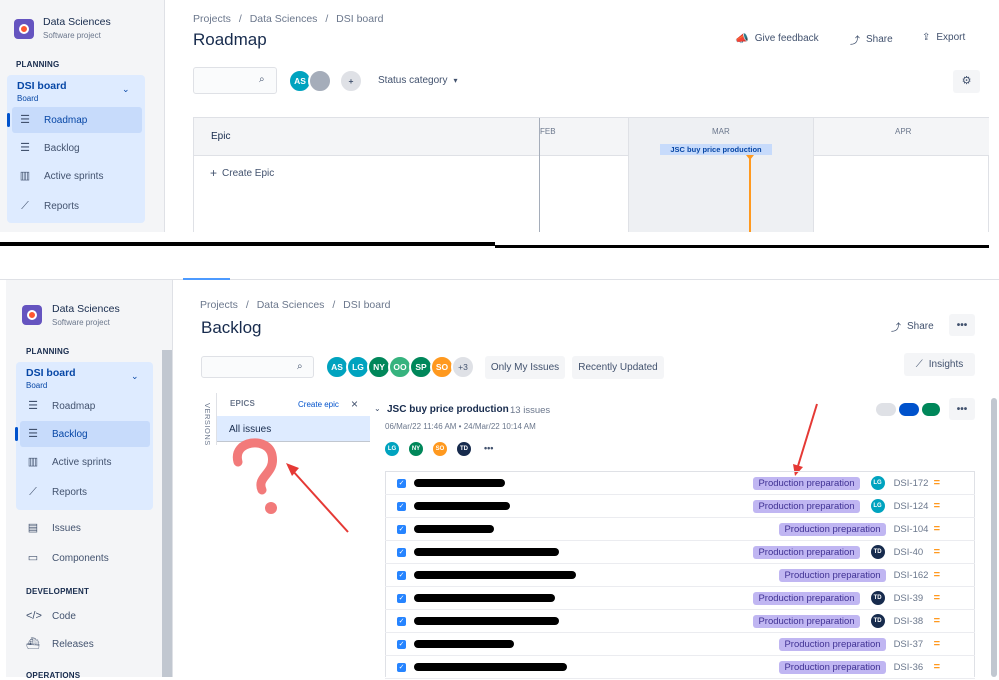 This screenshot has width=999, height=680. Describe the element at coordinates (680, 621) in the screenshot. I see `issue-row: ✓ Production preparation TD DSI-38 =` at that location.